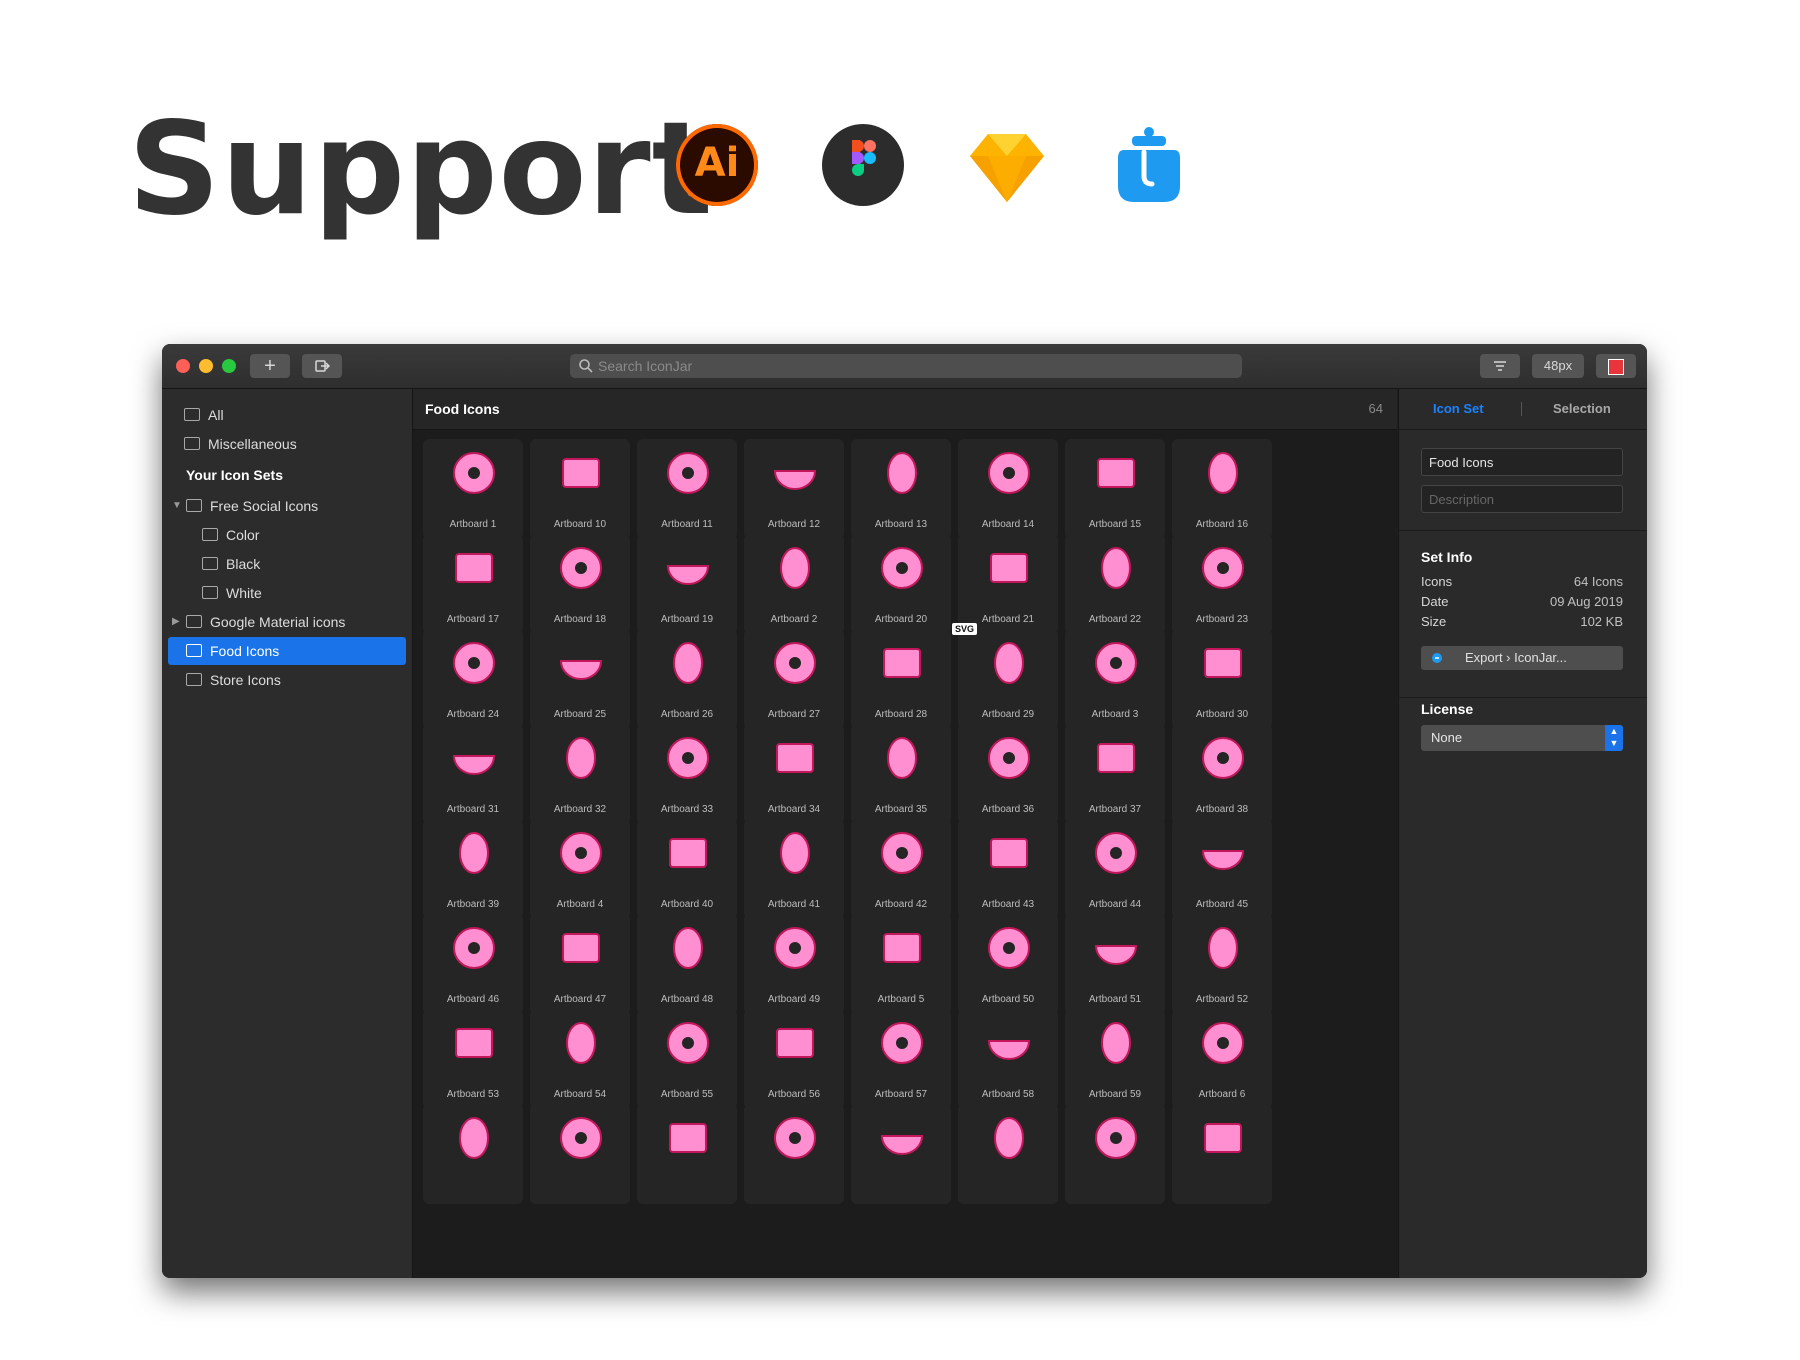 The height and width of the screenshot is (1360, 1800). What do you see at coordinates (1115, 774) in the screenshot?
I see `icon-tile: Artboard 37` at bounding box center [1115, 774].